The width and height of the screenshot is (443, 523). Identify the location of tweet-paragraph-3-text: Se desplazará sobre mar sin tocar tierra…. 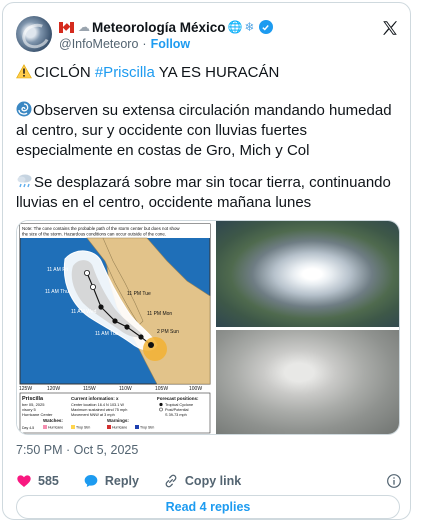
(203, 192).